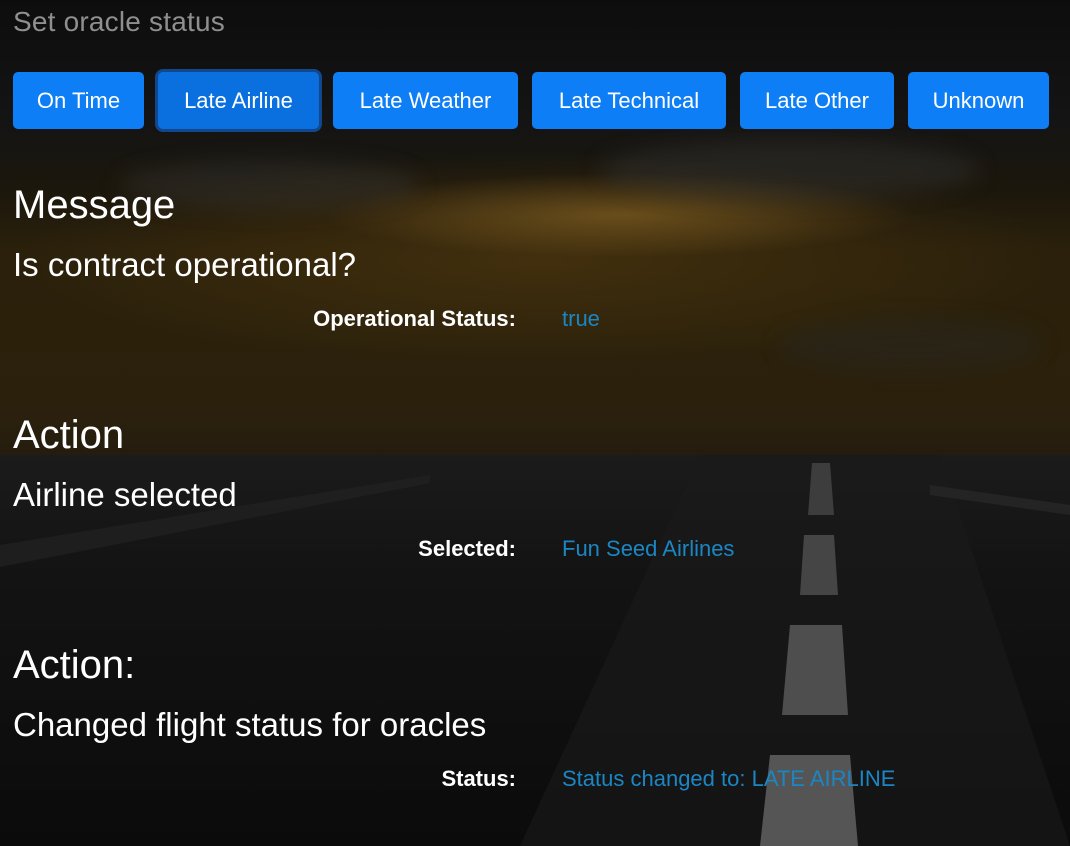 This screenshot has height=846, width=1070. I want to click on message-subheading: Is contract operational?, so click(185, 264).